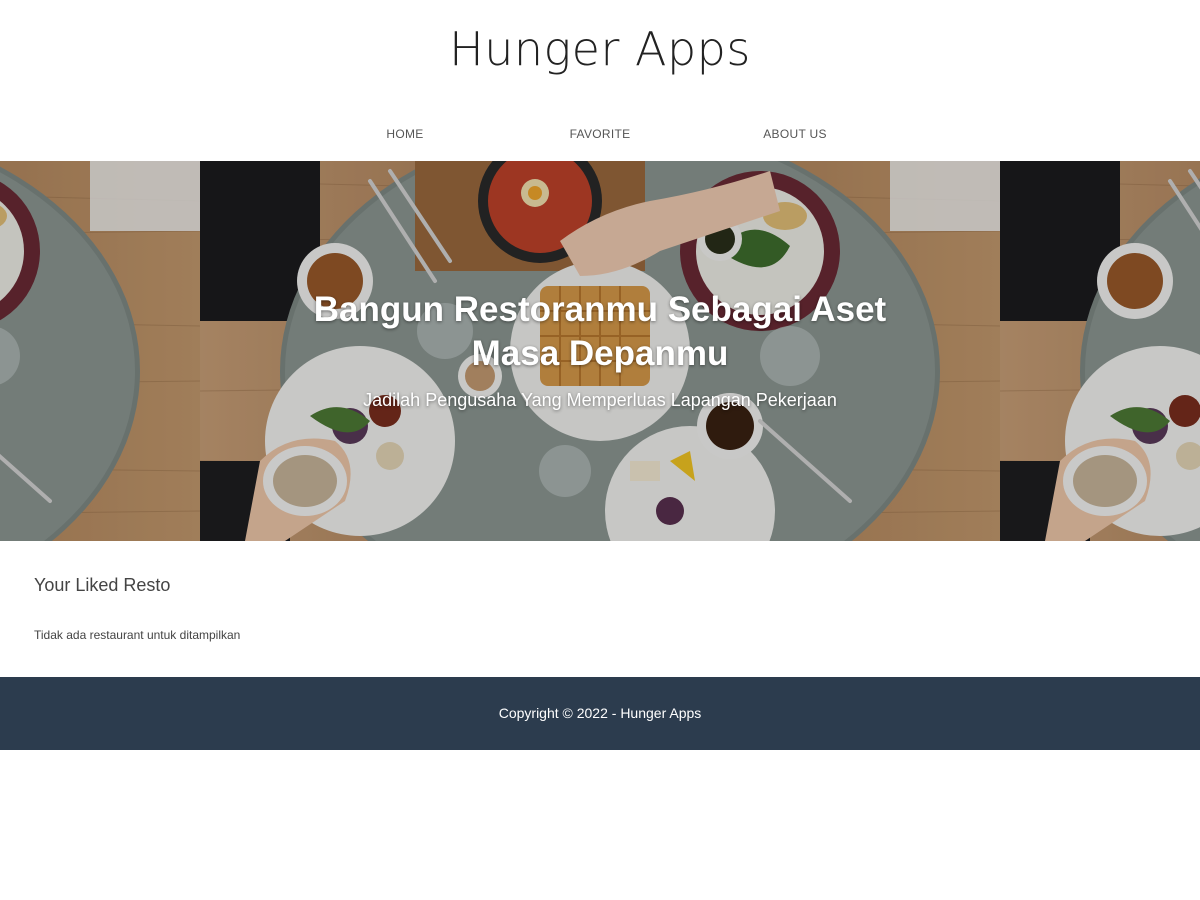 The image size is (1200, 900). I want to click on app-title: Hunger Apps, so click(600, 49).